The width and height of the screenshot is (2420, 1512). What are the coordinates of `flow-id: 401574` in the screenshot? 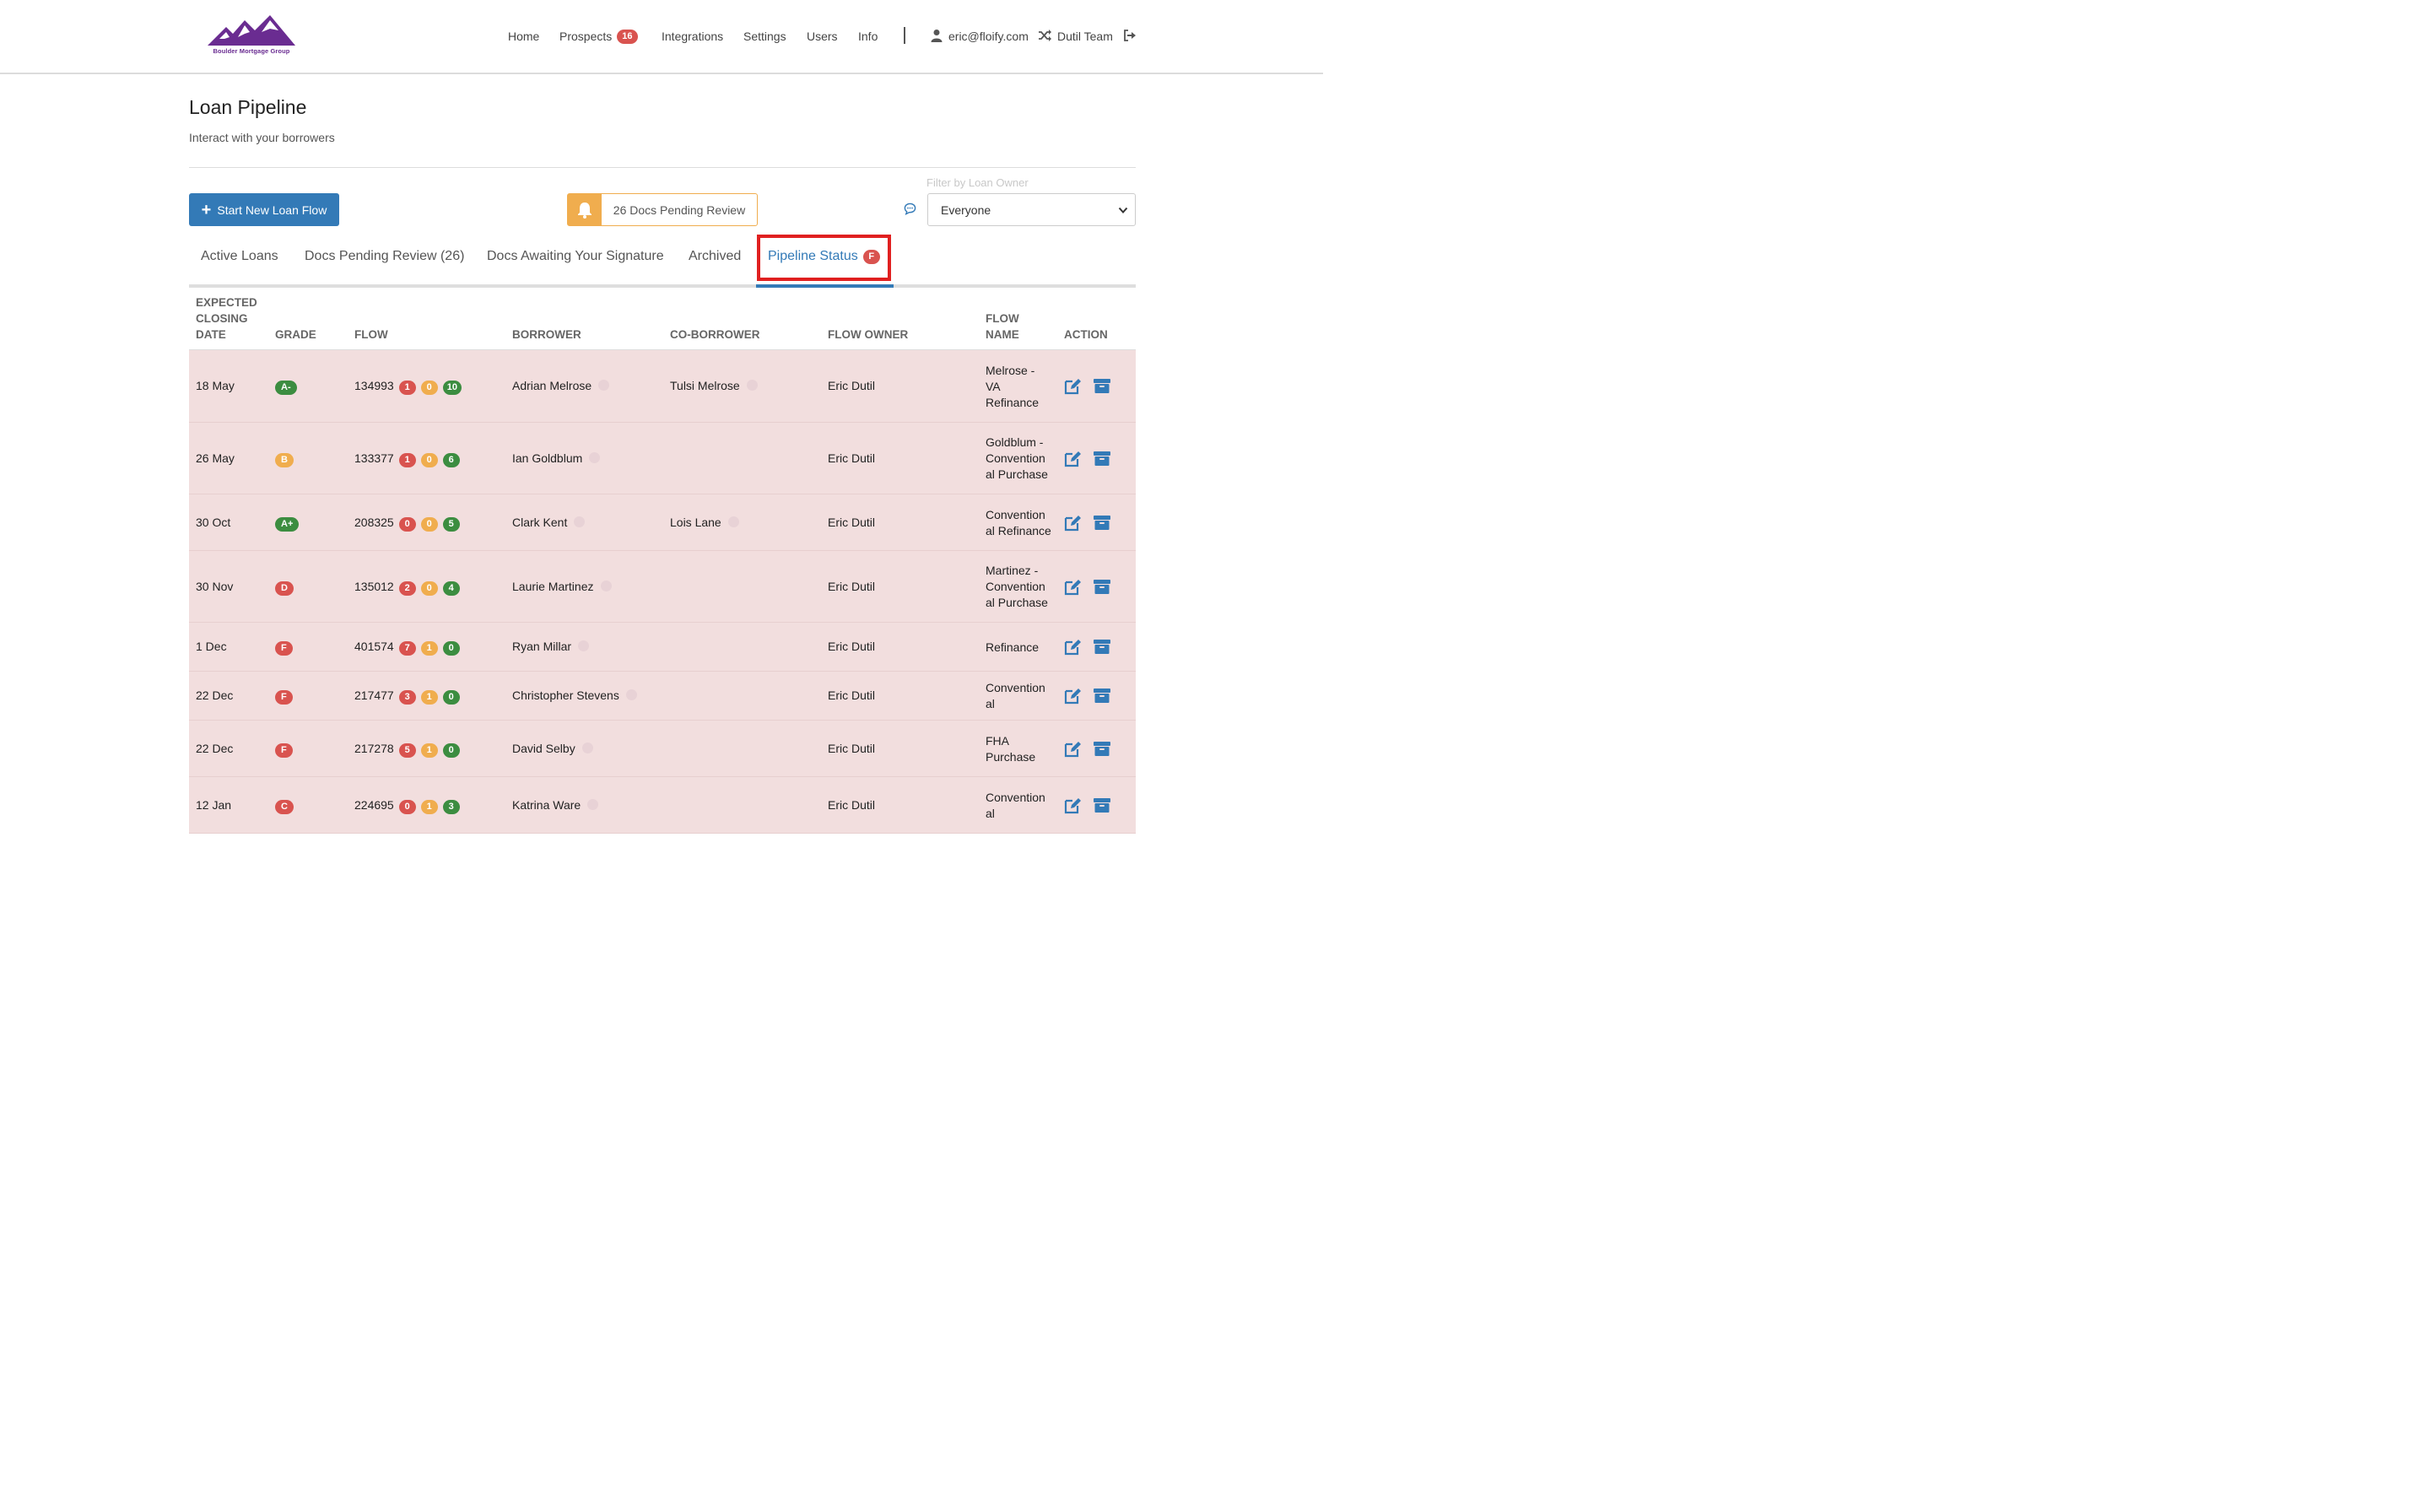 It's located at (374, 646).